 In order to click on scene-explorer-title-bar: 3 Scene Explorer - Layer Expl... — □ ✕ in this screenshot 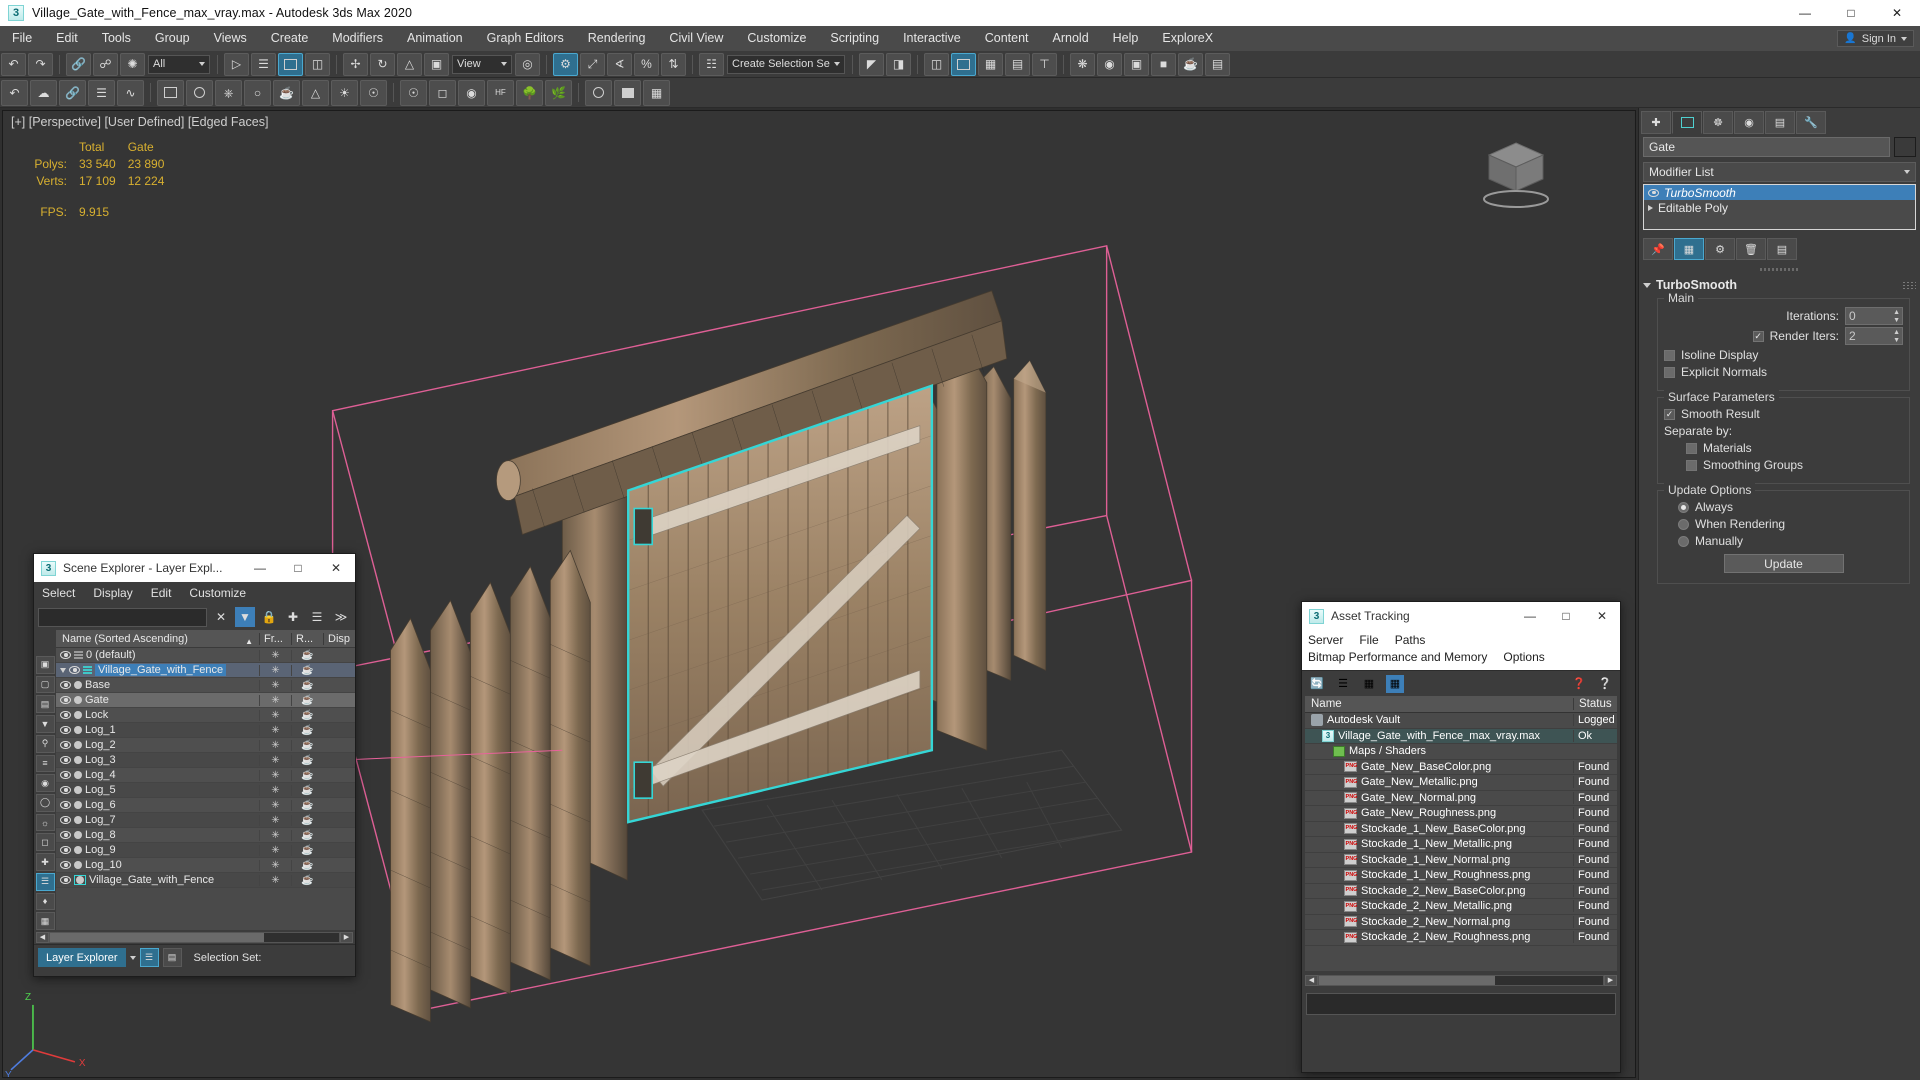, I will do `click(194, 568)`.